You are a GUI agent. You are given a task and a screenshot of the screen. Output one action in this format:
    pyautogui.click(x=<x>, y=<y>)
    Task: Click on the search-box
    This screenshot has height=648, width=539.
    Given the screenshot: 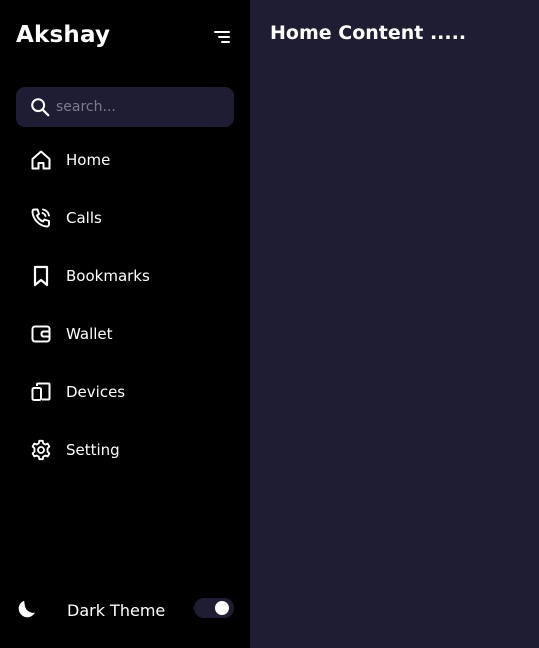 What is the action you would take?
    pyautogui.click(x=125, y=107)
    